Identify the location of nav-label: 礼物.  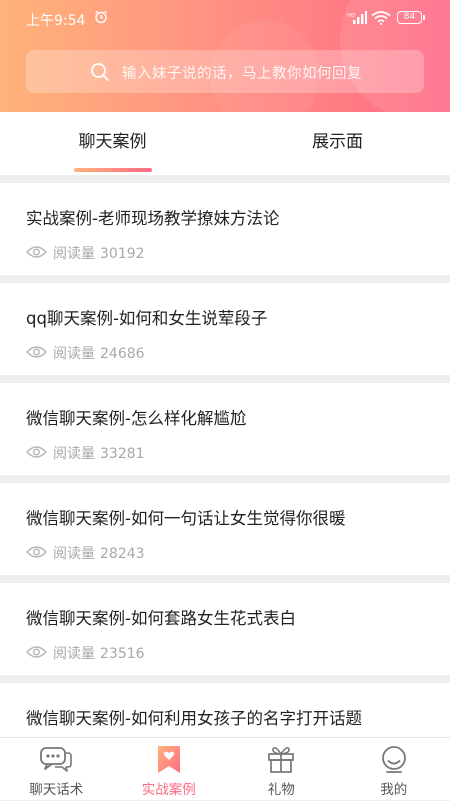
(281, 788).